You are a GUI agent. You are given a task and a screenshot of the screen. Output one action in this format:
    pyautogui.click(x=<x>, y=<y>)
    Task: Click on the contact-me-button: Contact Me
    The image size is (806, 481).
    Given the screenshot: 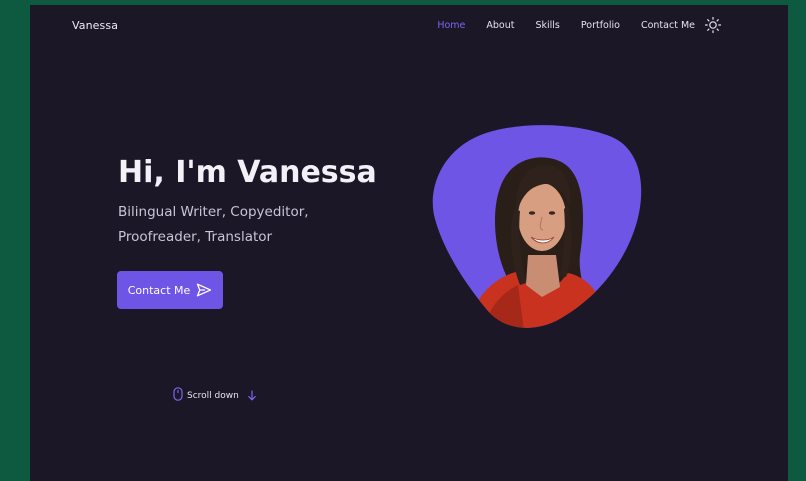 What is the action you would take?
    pyautogui.click(x=170, y=290)
    